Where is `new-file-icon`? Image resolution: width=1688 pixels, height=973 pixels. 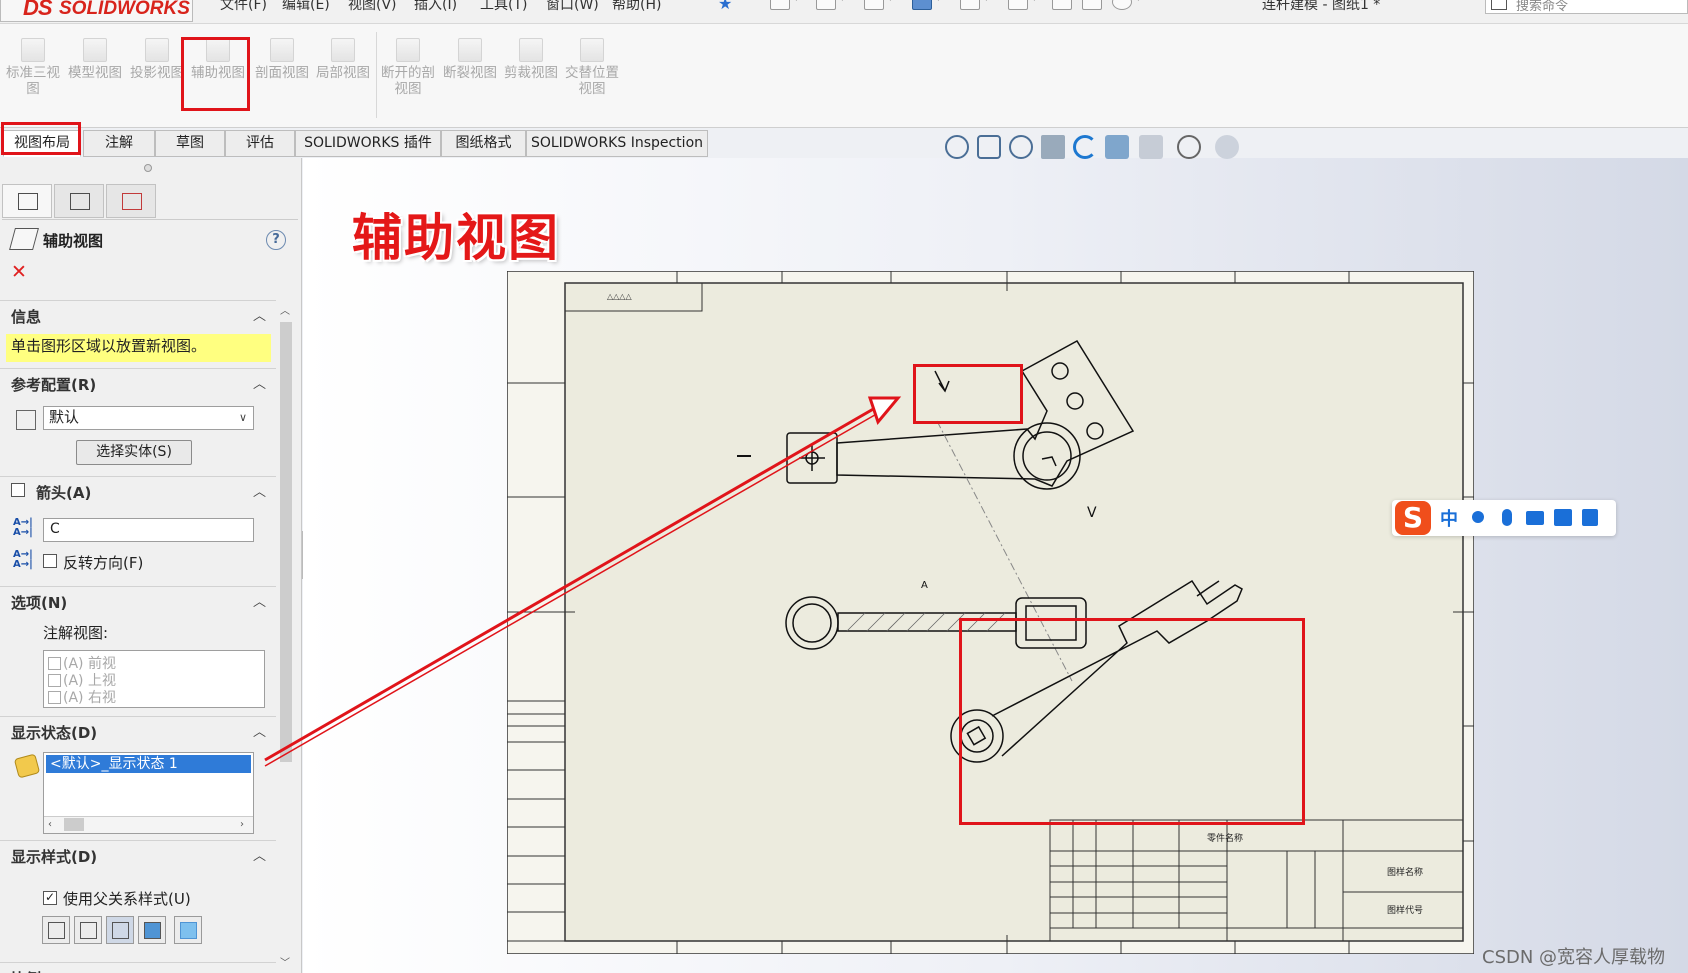 new-file-icon is located at coordinates (780, 5).